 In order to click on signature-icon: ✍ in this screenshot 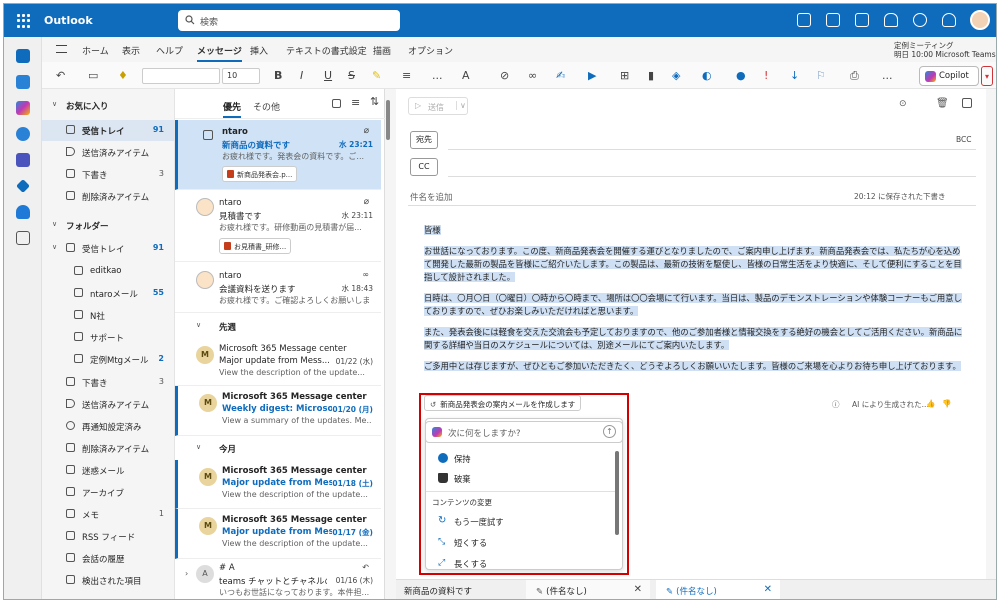, I will do `click(560, 75)`.